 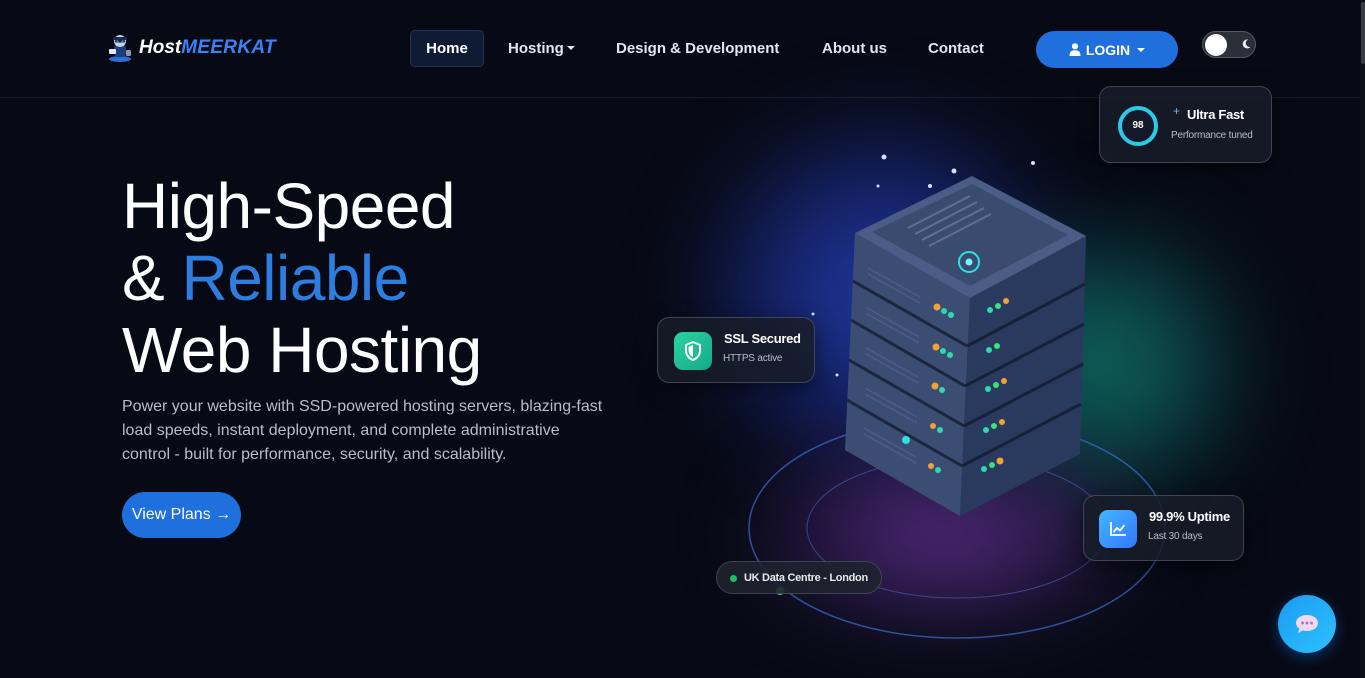 I want to click on hero-title-line1: High-Speed, so click(x=289, y=206).